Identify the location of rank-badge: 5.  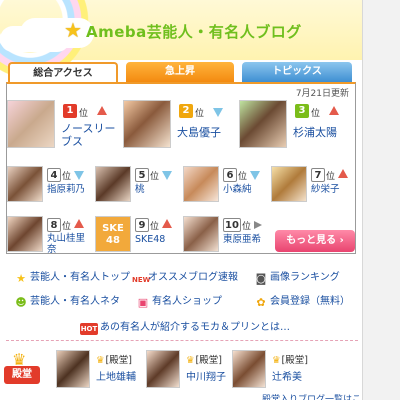
(142, 175).